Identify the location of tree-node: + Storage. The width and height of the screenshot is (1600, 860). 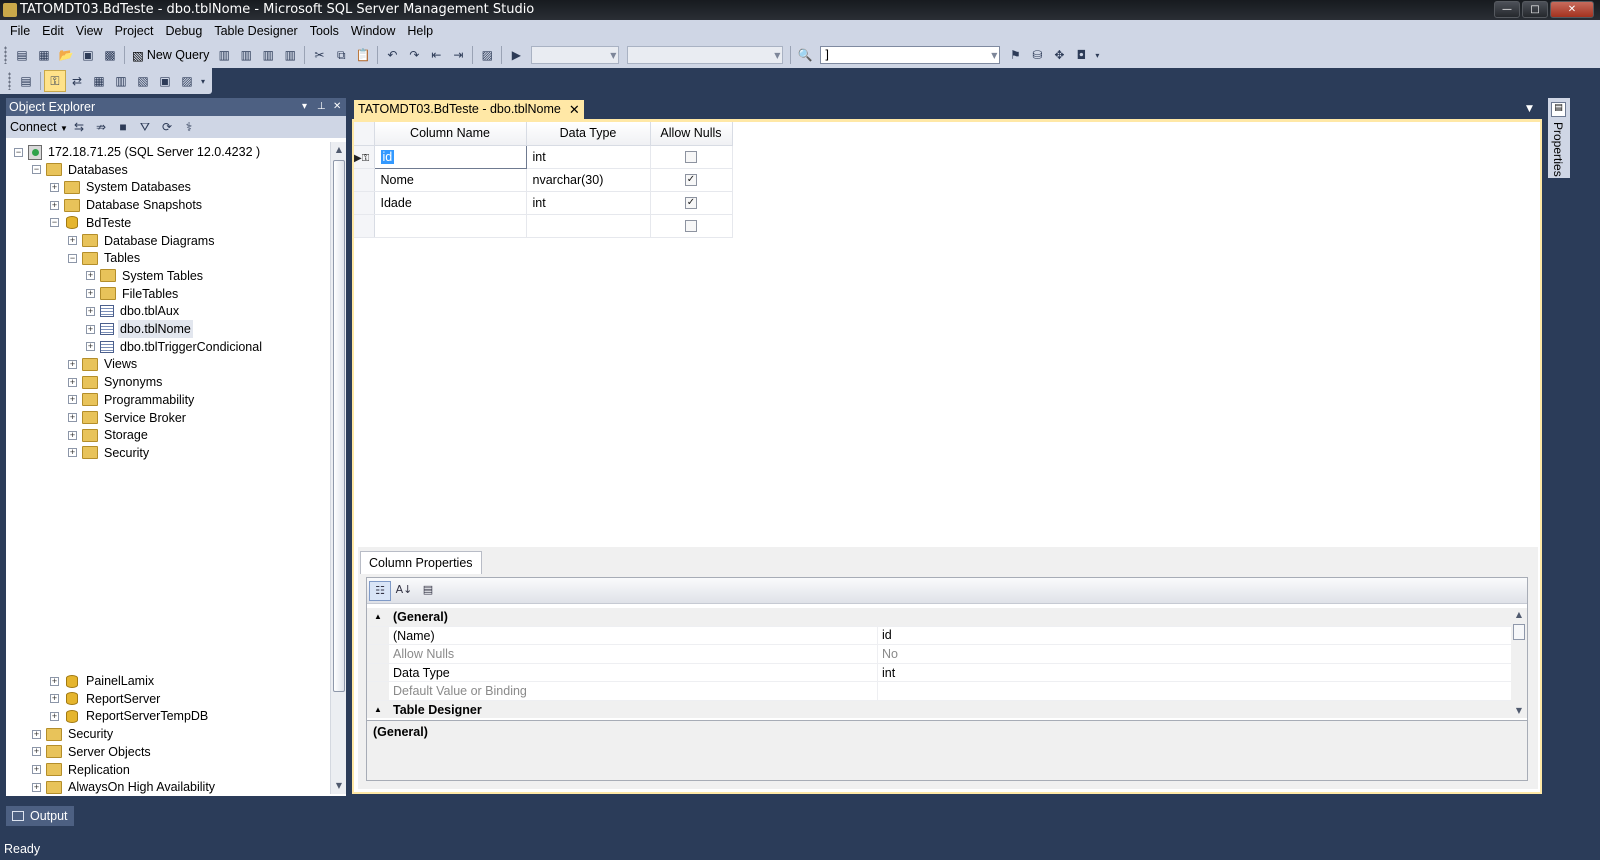
(109, 435).